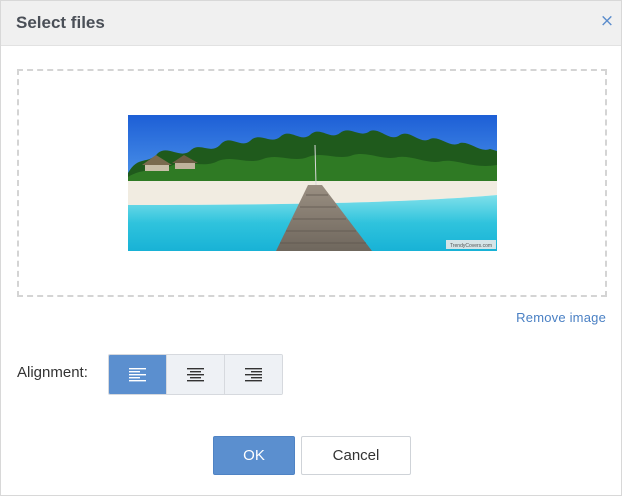  I want to click on alignment-label: Alignment:, so click(52, 372).